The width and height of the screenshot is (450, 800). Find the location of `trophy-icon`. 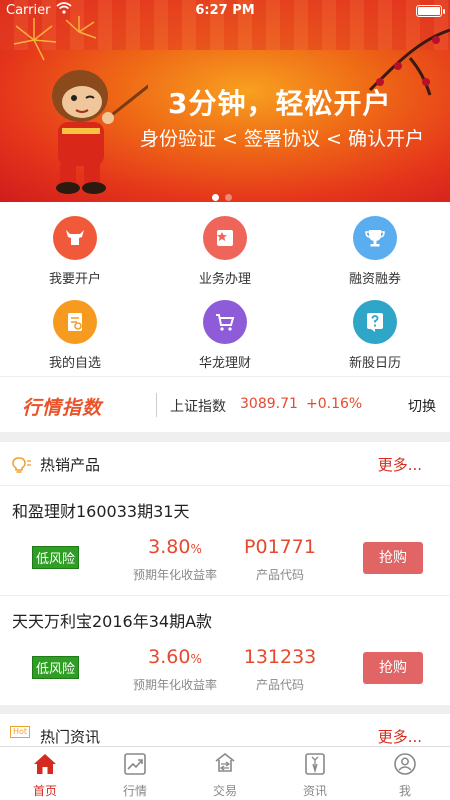

trophy-icon is located at coordinates (375, 238).